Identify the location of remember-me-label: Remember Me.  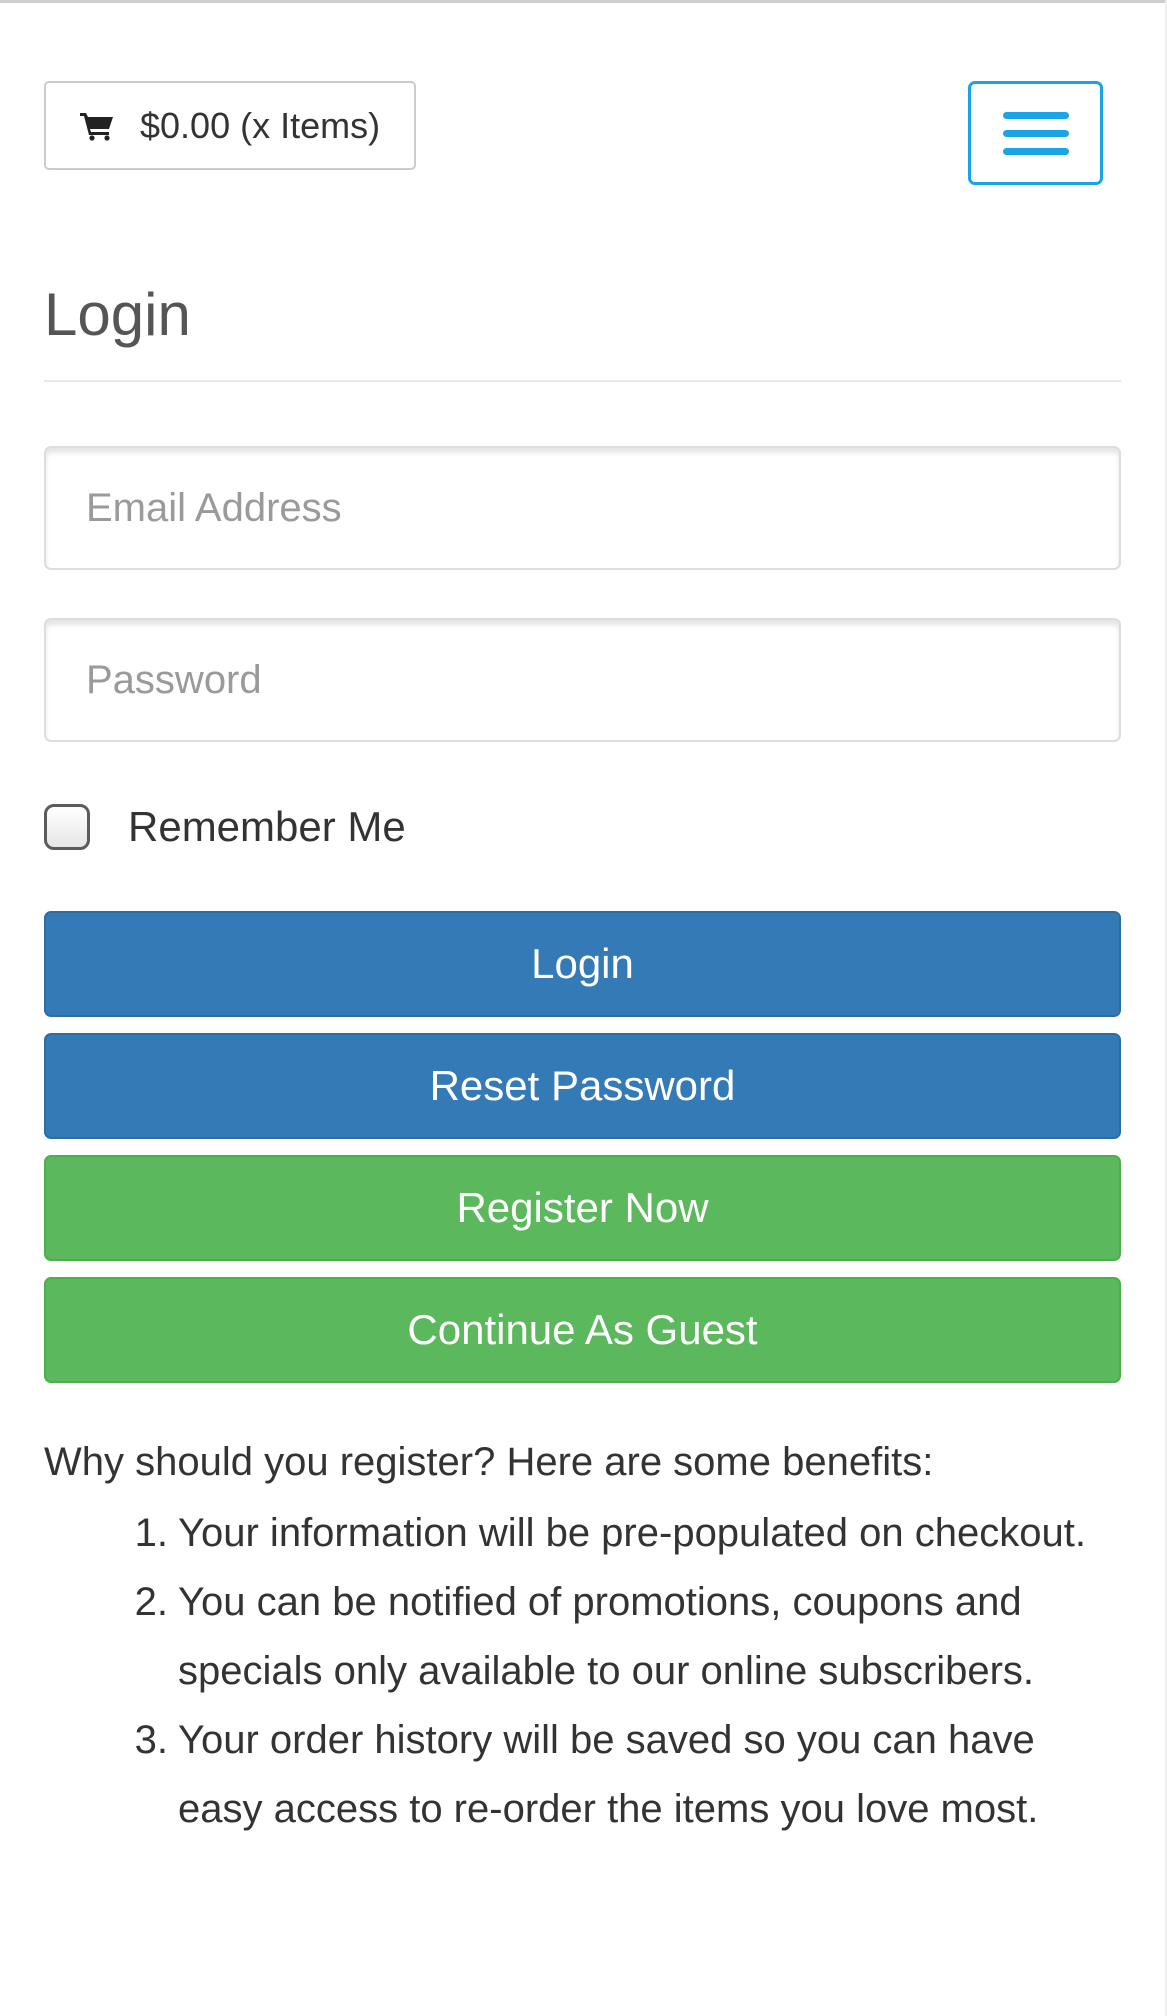
(267, 826).